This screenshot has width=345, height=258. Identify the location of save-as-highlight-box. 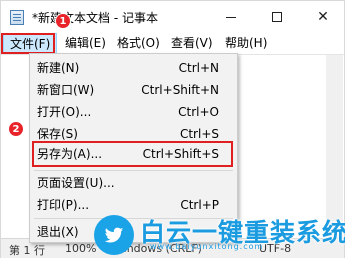
(132, 154).